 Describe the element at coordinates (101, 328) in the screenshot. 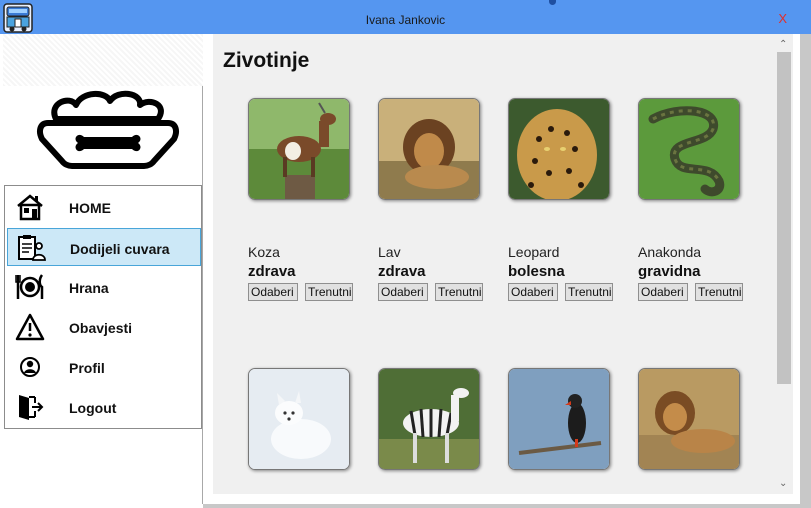

I see `menu-label-obavjesti: Obavjesti` at that location.